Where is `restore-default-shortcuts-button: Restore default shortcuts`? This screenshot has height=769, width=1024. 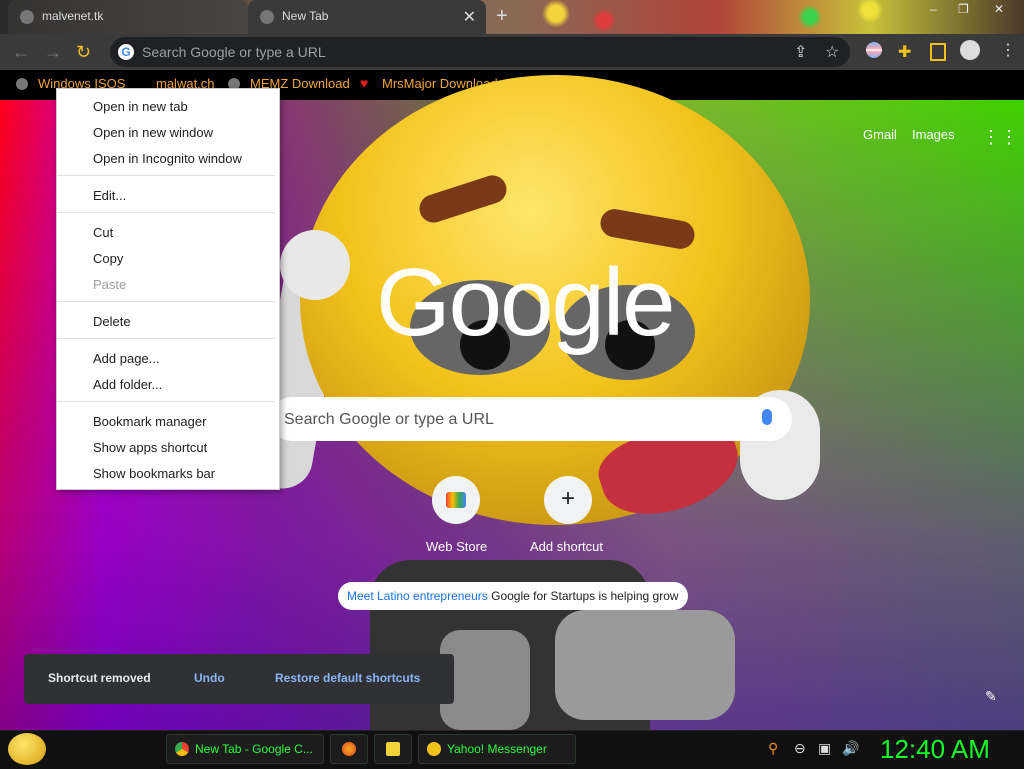
restore-default-shortcuts-button: Restore default shortcuts is located at coordinates (347, 678).